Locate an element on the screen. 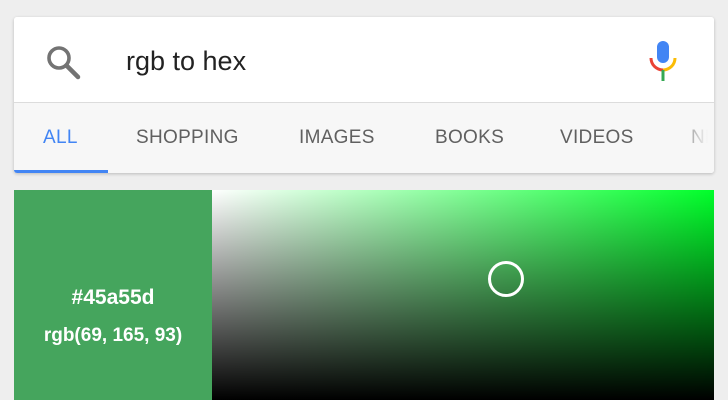  tab-all: ALL is located at coordinates (60, 138).